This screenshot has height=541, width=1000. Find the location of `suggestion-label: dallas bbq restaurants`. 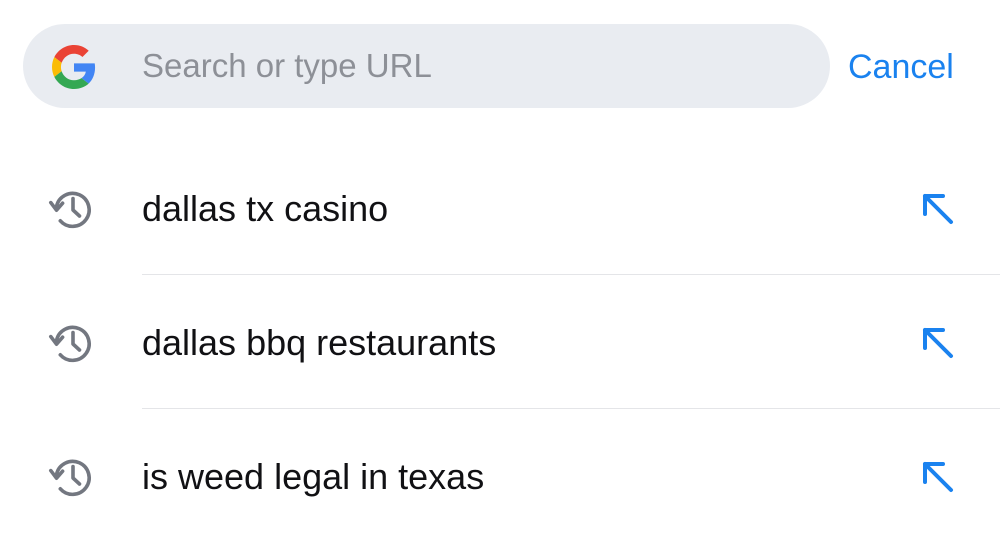

suggestion-label: dallas bbq restaurants is located at coordinates (319, 342).